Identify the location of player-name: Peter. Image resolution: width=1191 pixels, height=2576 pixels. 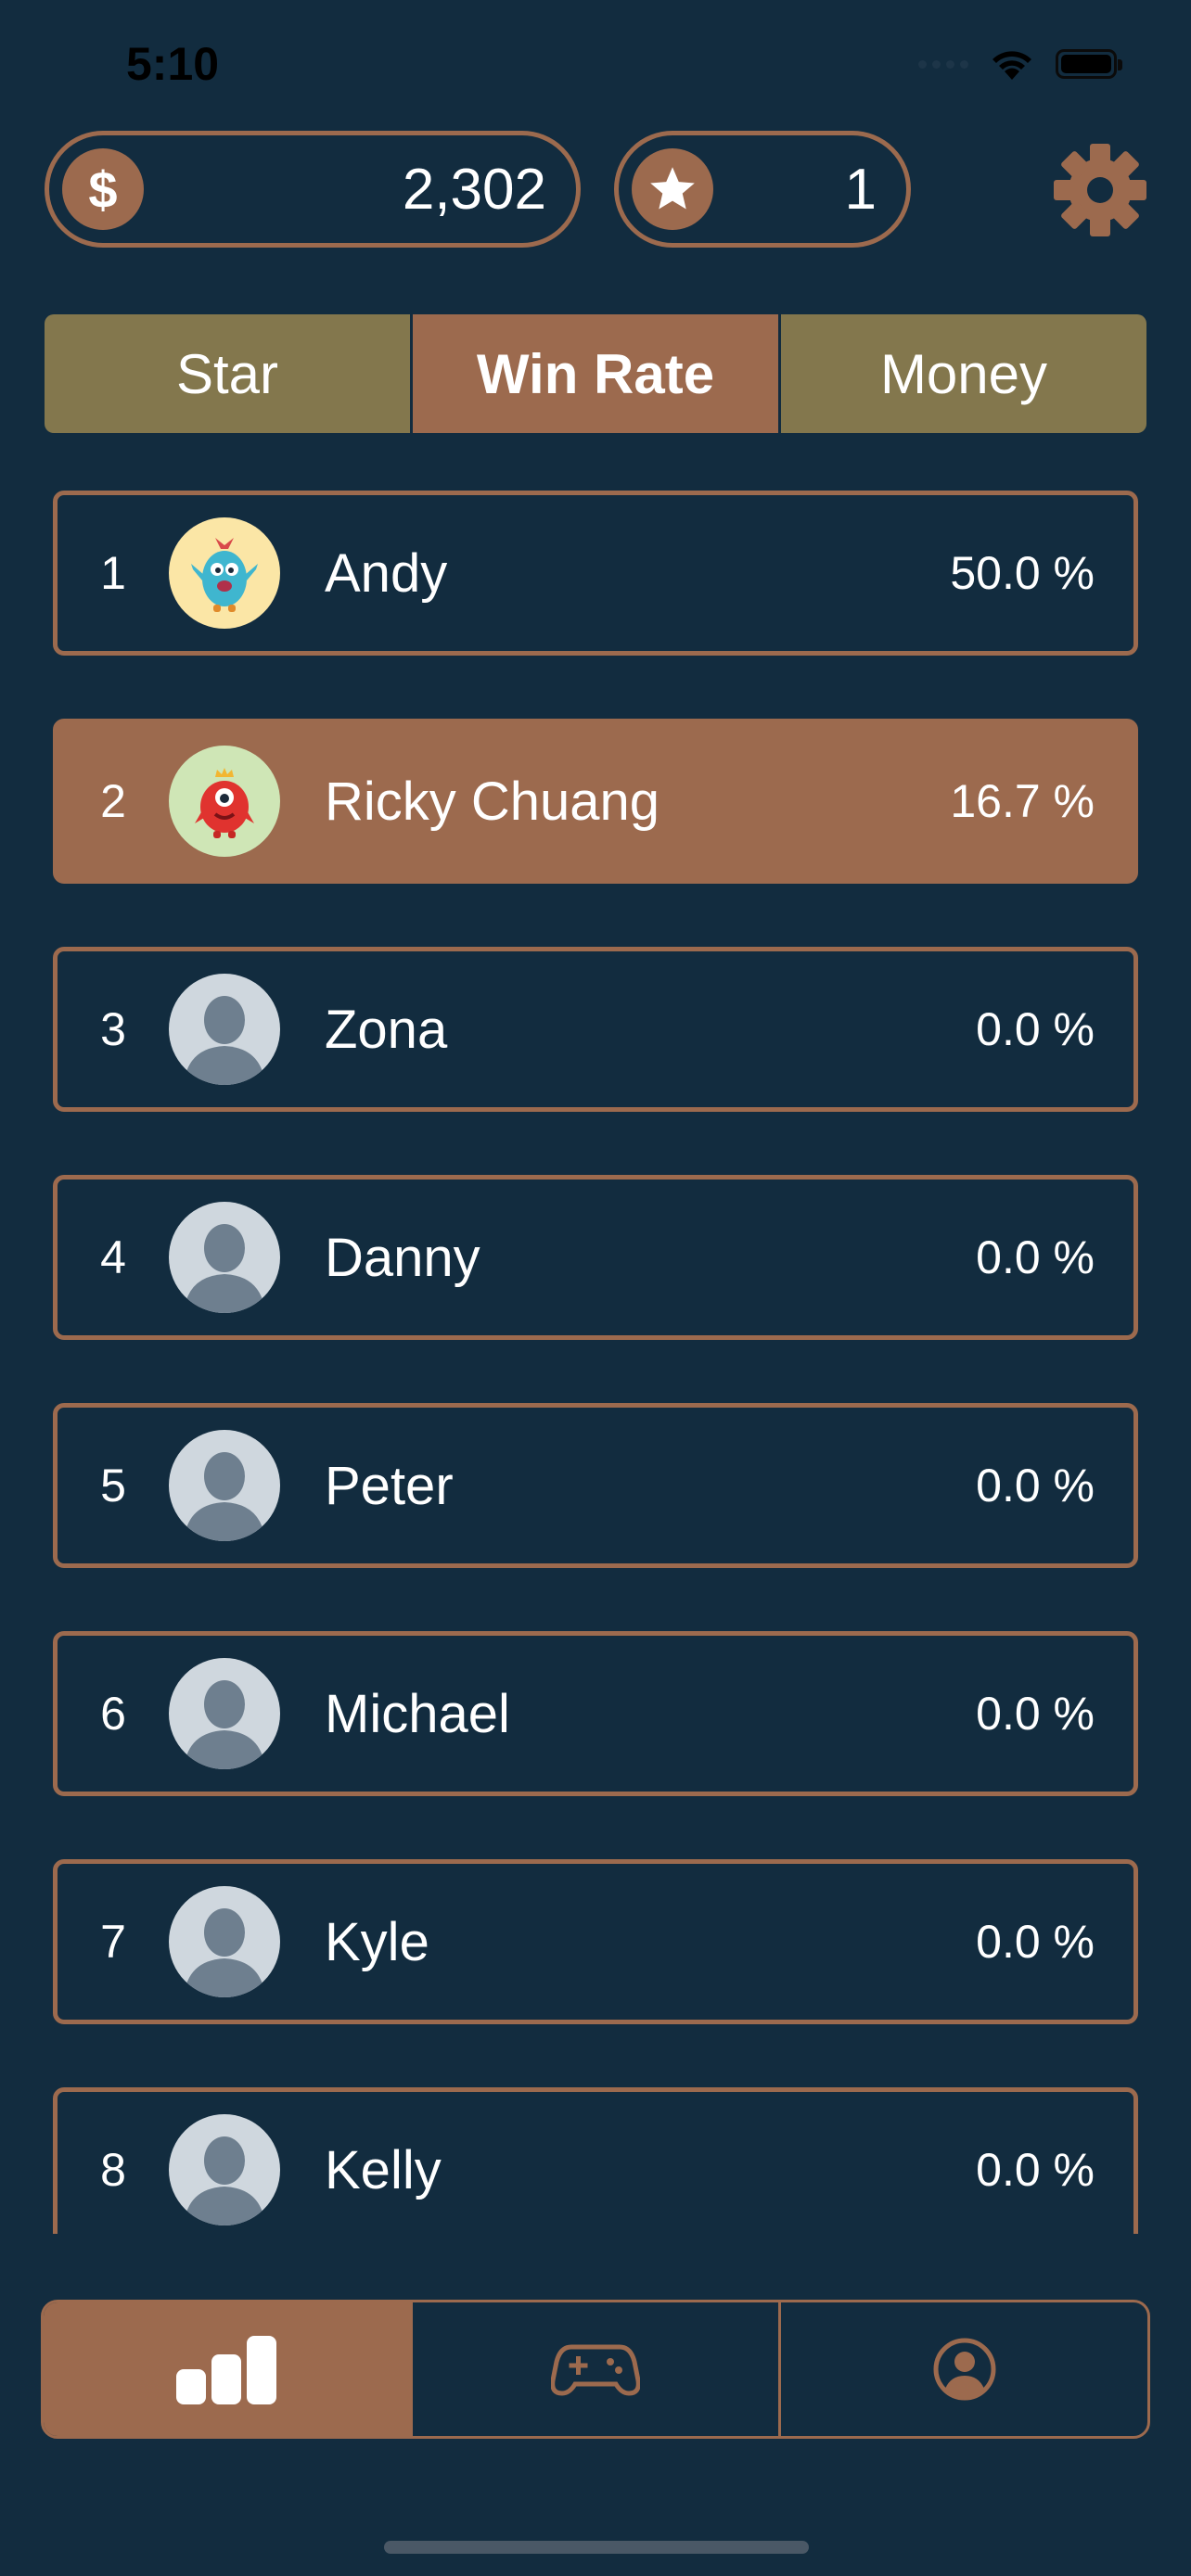
(389, 1485).